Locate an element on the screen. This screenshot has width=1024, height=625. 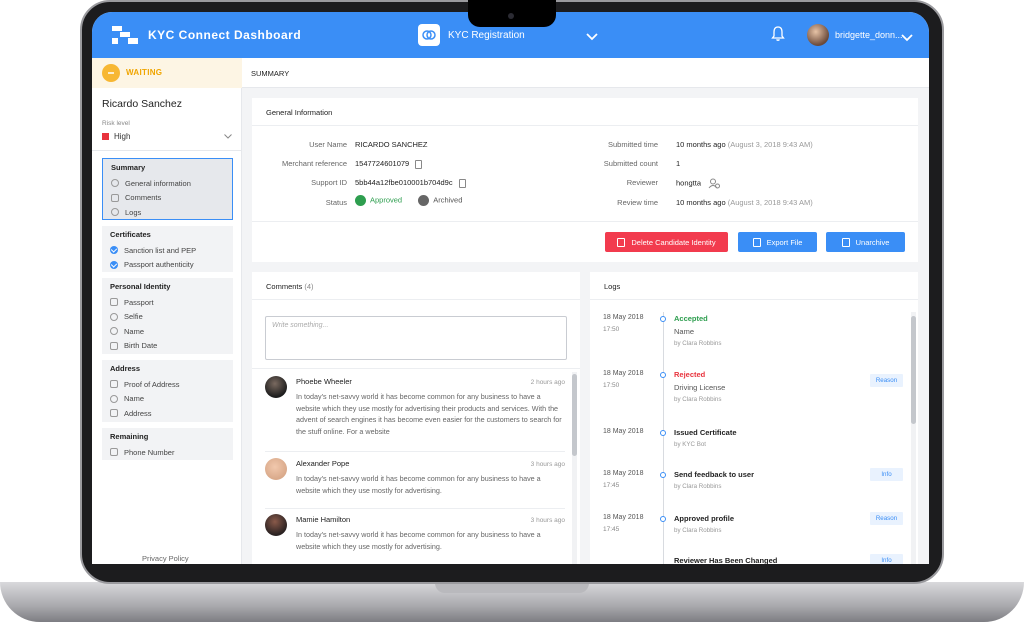
user-avatar is located at coordinates (818, 35).